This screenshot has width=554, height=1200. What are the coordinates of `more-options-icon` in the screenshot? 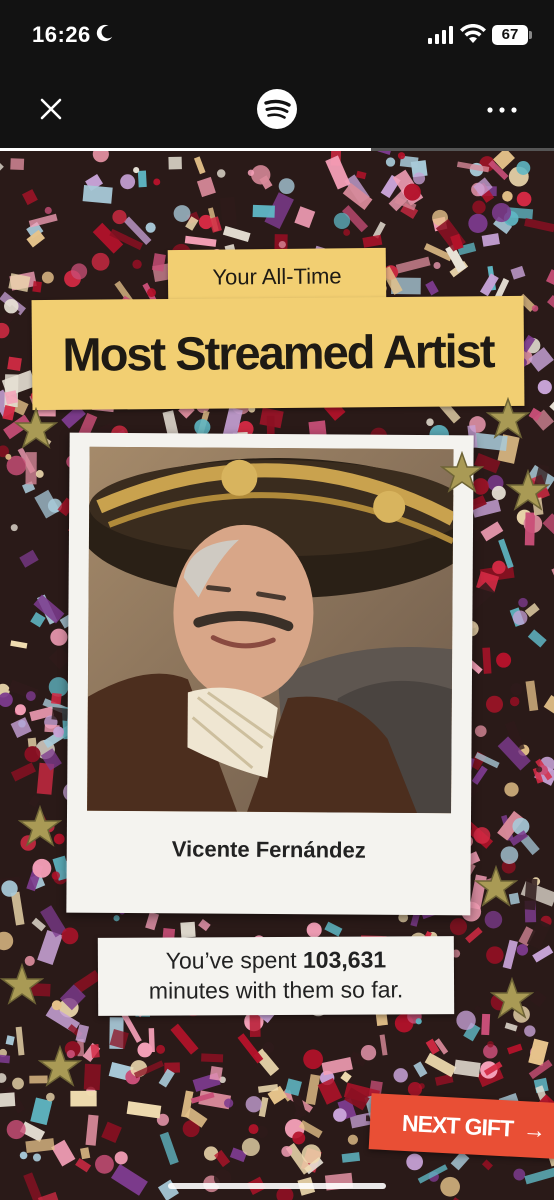 It's located at (502, 110).